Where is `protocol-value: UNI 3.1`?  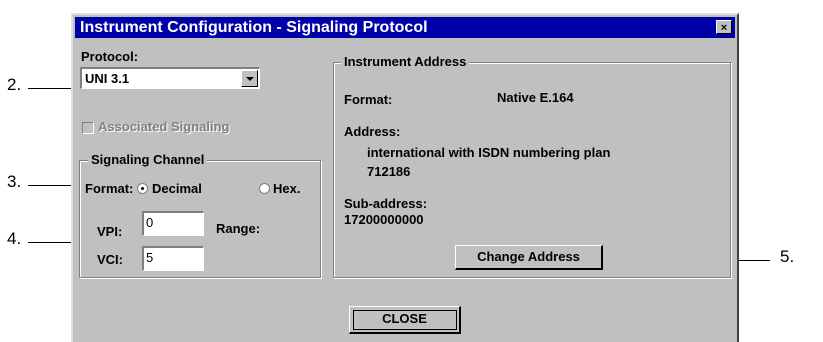 protocol-value: UNI 3.1 is located at coordinates (107, 78).